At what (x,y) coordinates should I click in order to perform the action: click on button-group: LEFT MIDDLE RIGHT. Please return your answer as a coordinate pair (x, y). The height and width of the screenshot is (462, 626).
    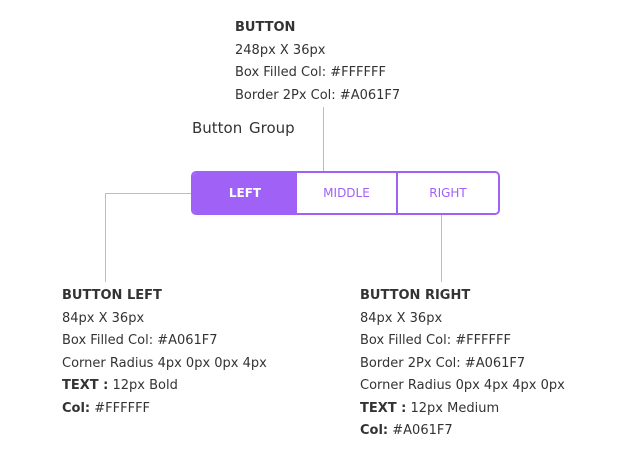
    Looking at the image, I should click on (345, 193).